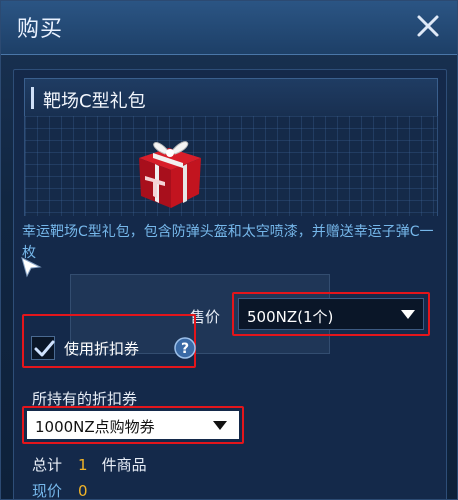 This screenshot has width=458, height=500. I want to click on checkmark-icon, so click(44, 348).